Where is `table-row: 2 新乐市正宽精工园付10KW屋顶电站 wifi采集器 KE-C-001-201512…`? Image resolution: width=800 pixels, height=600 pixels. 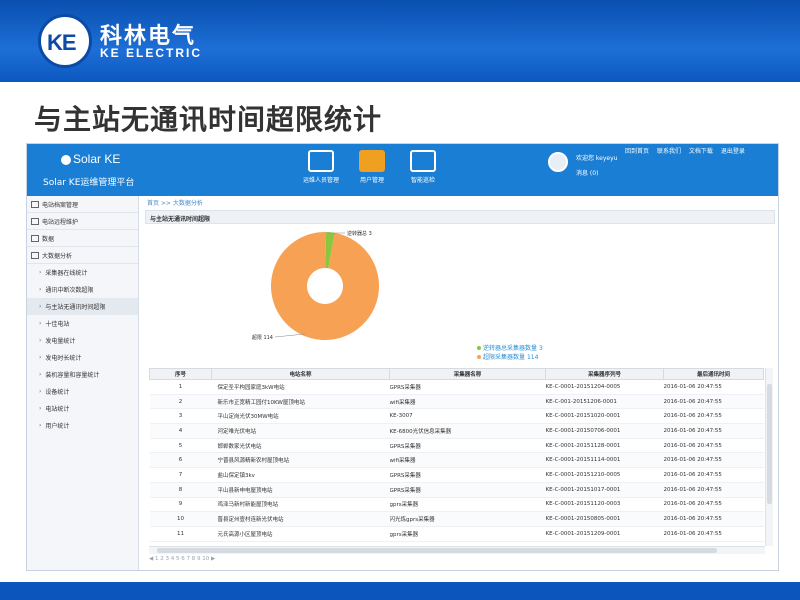 table-row: 2 新乐市正宽精工园付10KW屋顶电站 wifi采集器 KE-C-001-201512… is located at coordinates (456, 402).